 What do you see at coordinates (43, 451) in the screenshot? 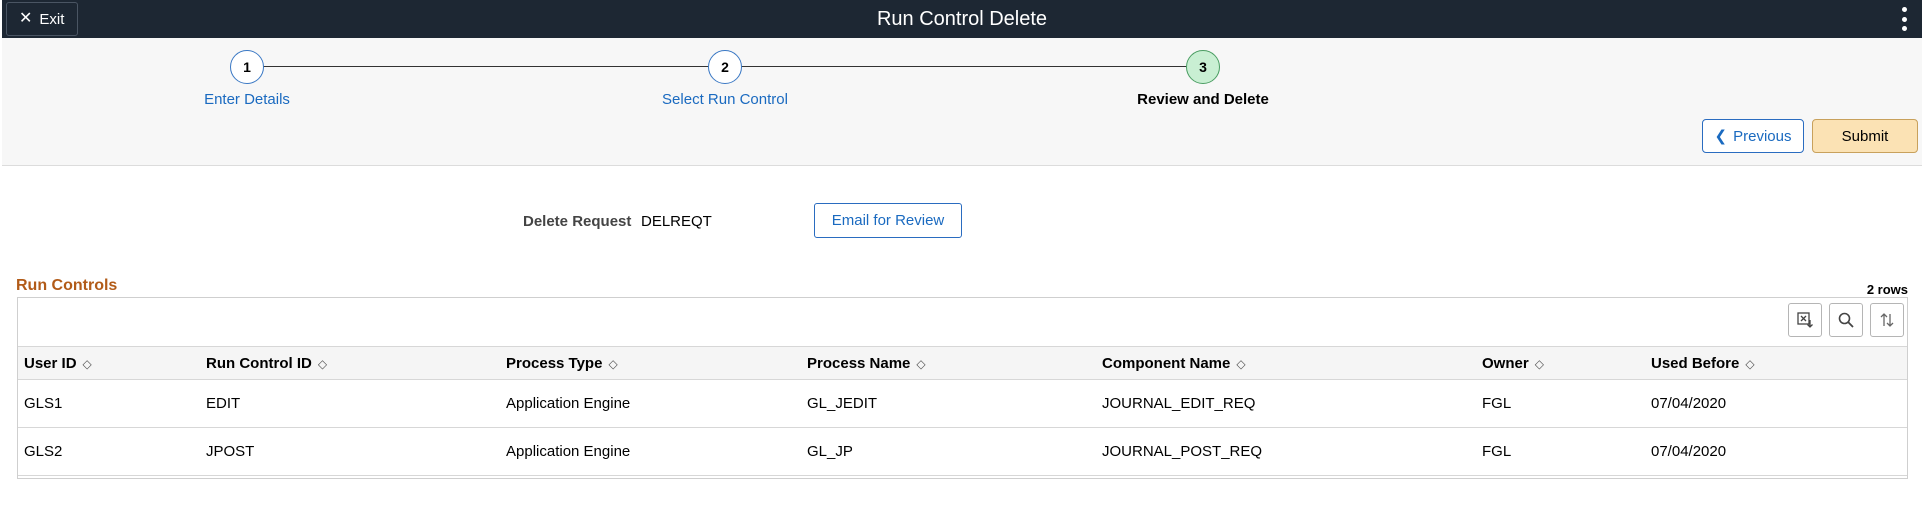
I see `cell-user-id: GLS2` at bounding box center [43, 451].